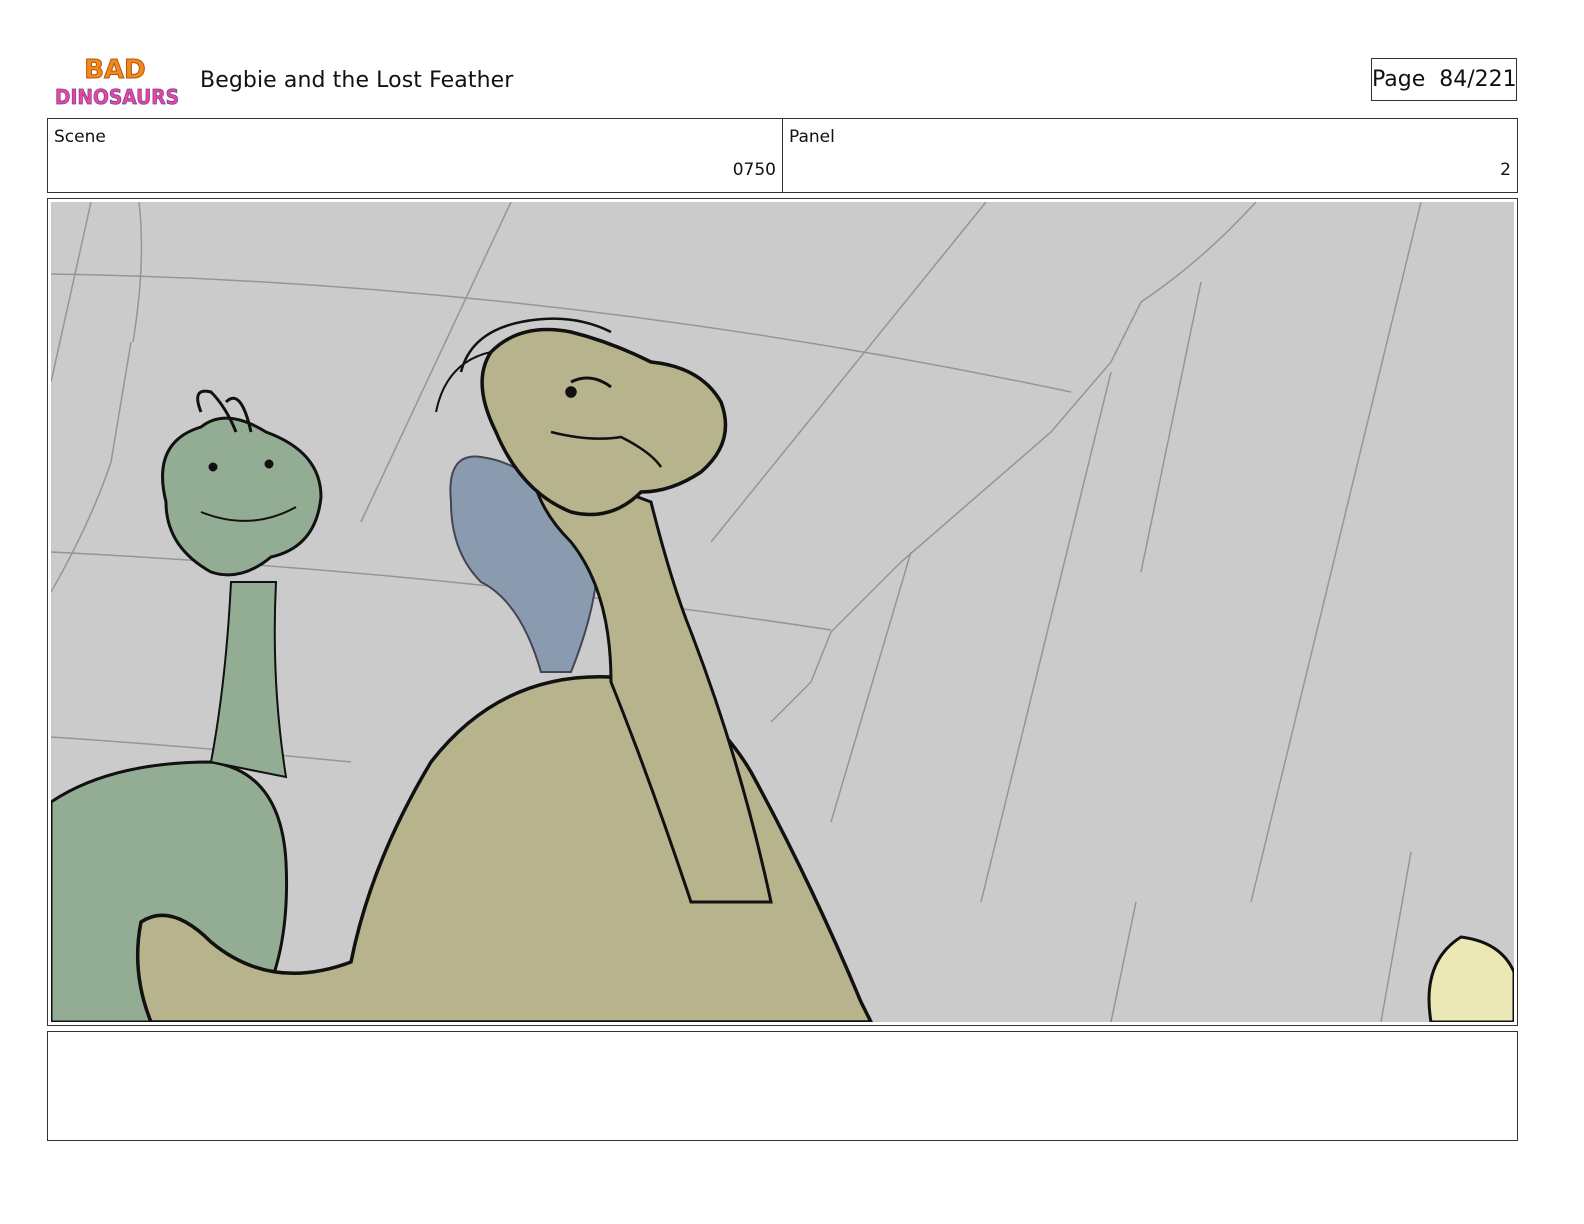 The height and width of the screenshot is (1224, 1584). What do you see at coordinates (754, 170) in the screenshot?
I see `scene-value: 0750` at bounding box center [754, 170].